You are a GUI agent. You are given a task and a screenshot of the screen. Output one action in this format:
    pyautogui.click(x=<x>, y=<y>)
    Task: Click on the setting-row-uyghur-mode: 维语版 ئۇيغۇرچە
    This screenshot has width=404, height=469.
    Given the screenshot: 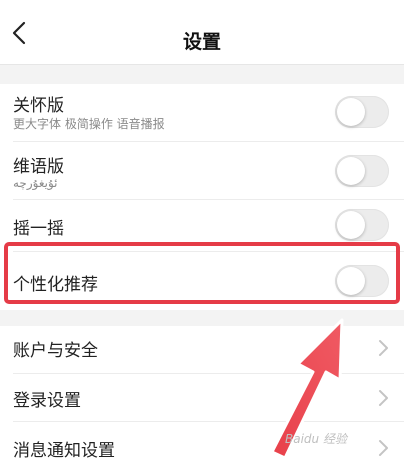 What is the action you would take?
    pyautogui.click(x=202, y=171)
    